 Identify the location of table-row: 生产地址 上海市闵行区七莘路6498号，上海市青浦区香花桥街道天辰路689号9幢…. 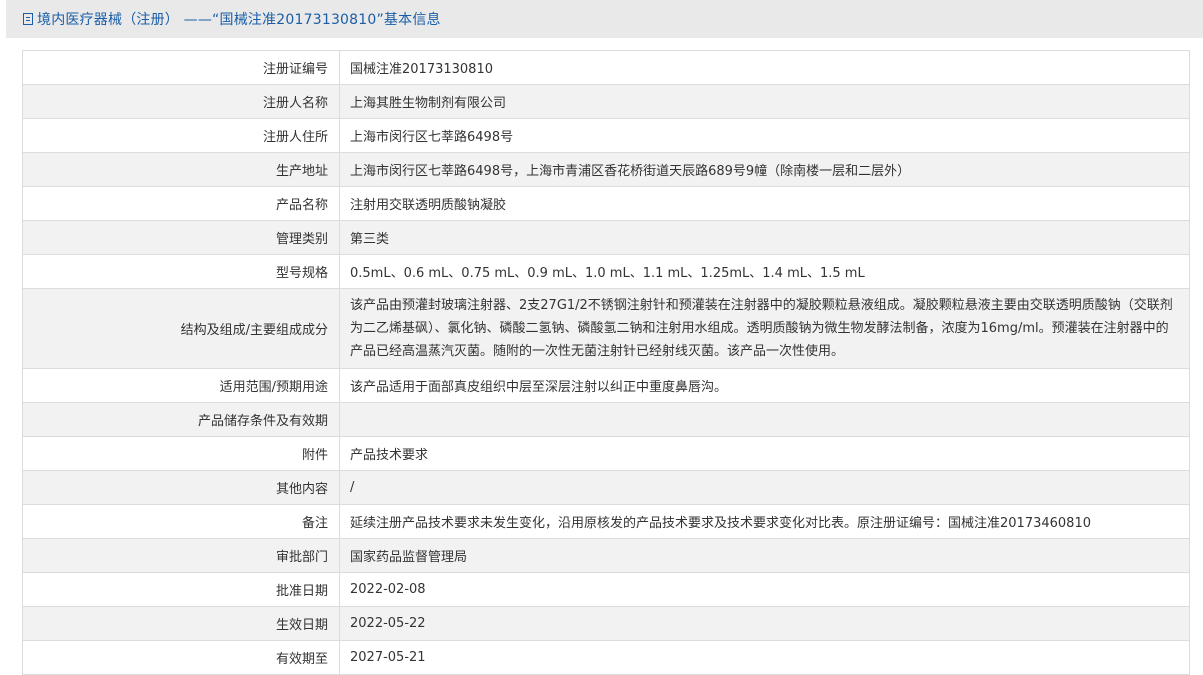
(606, 169).